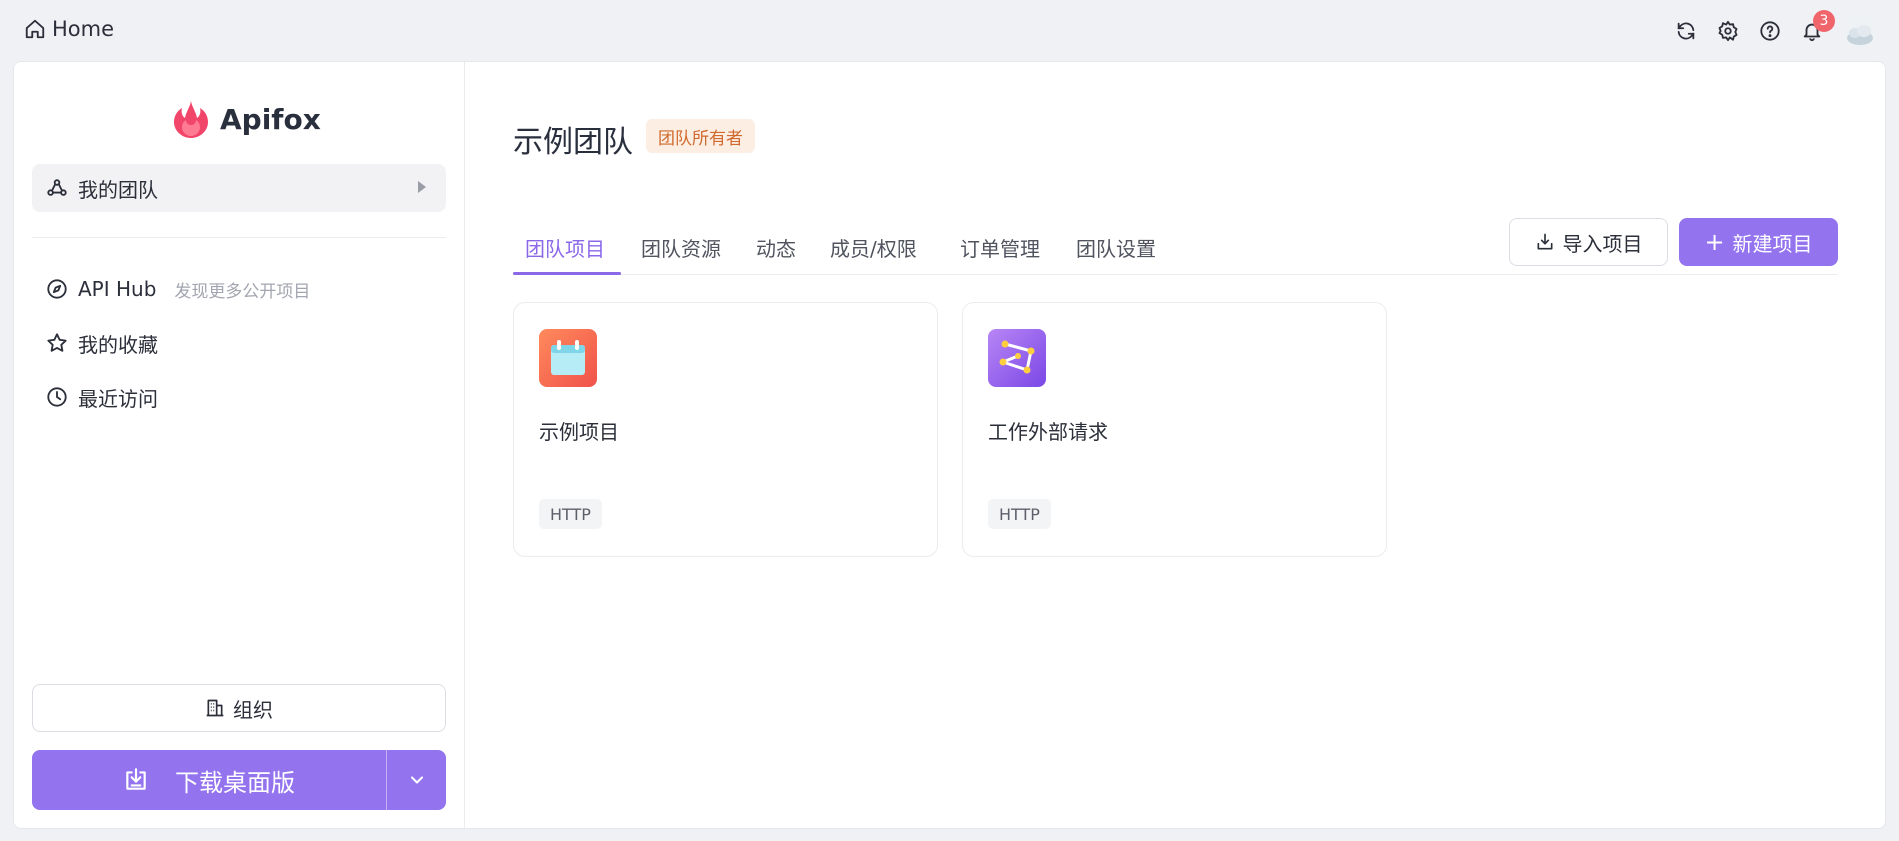  What do you see at coordinates (235, 782) in the screenshot?
I see `download-label: 下载桌面版` at bounding box center [235, 782].